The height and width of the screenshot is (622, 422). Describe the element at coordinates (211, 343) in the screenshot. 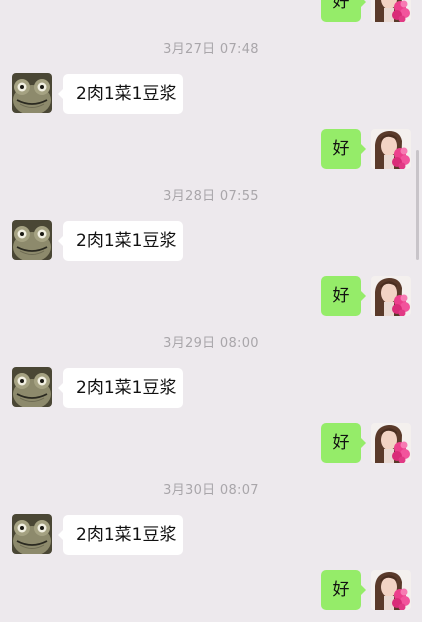

I see `message-timestamp: 3月29日 08:00` at that location.